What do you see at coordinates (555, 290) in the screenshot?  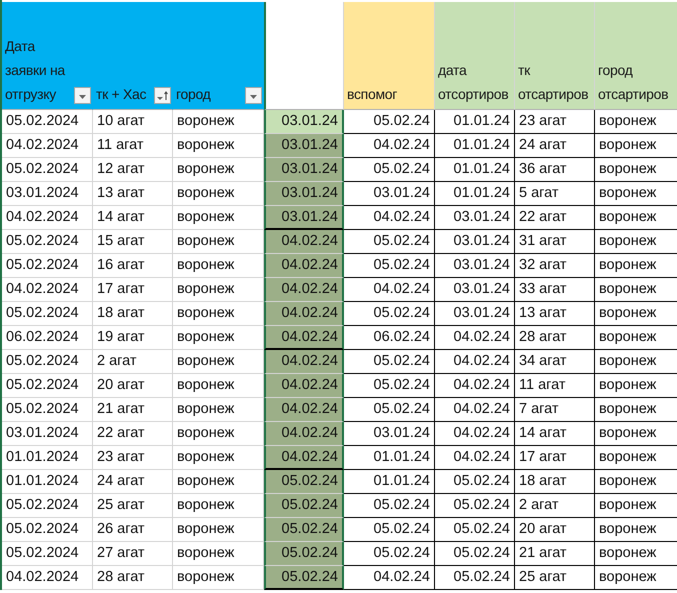 I see `table-cell: 33 агат` at bounding box center [555, 290].